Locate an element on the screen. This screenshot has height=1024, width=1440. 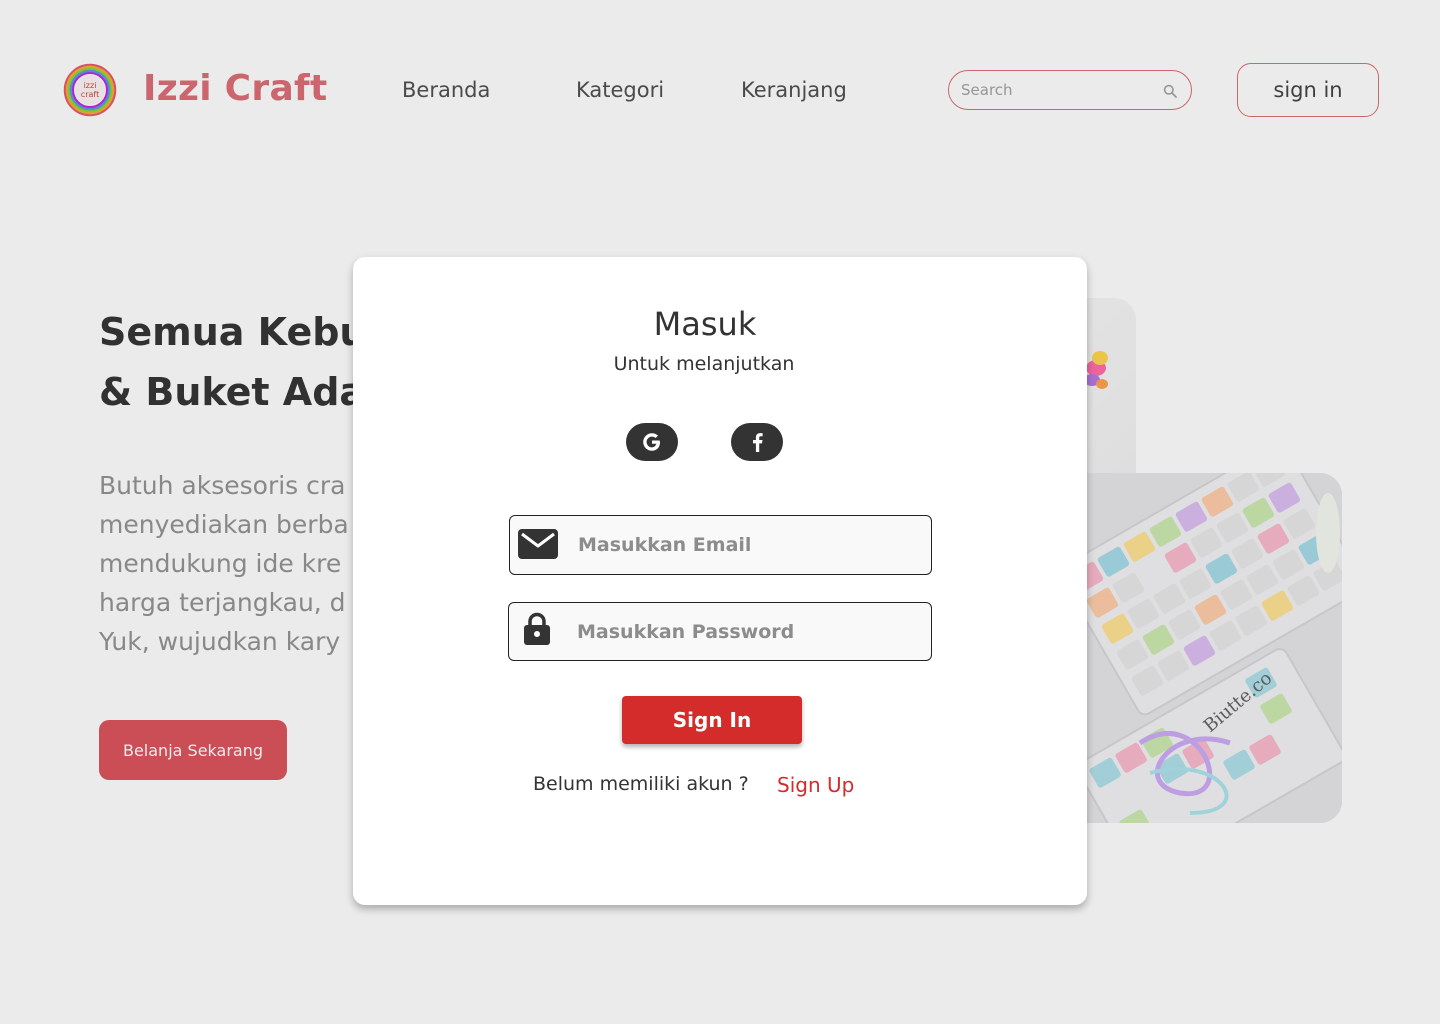
email-field is located at coordinates (720, 545).